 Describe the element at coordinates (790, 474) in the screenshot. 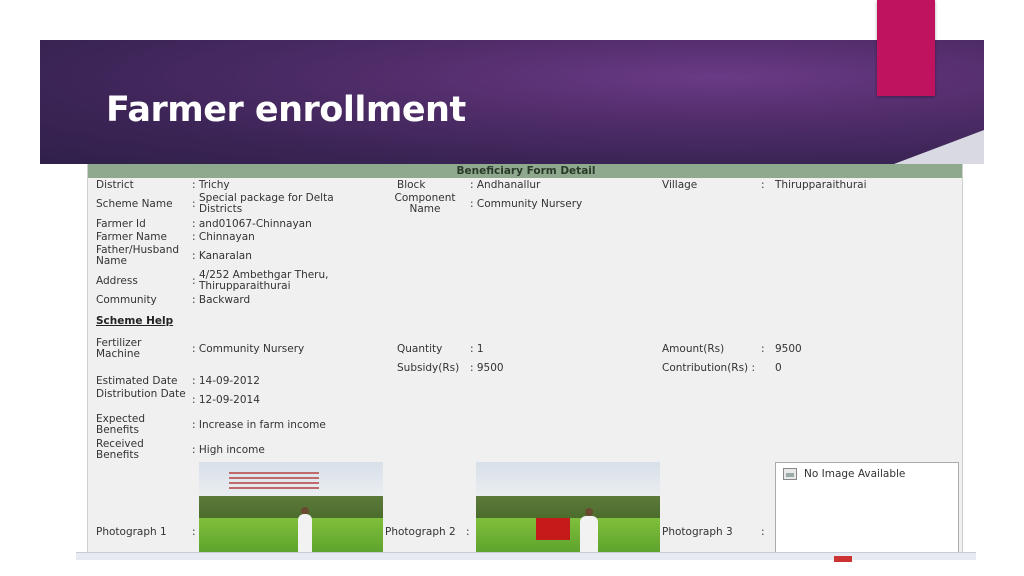

I see `broken-image-icon` at that location.